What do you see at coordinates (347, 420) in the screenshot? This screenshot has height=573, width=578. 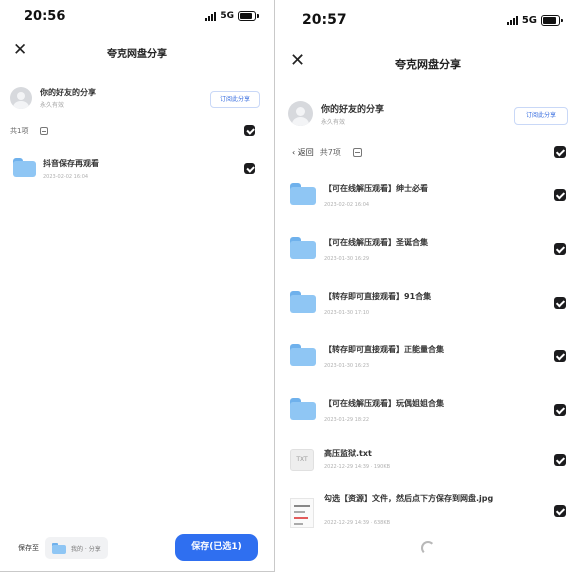 I see `item-date: 2023-01-29 18:22` at bounding box center [347, 420].